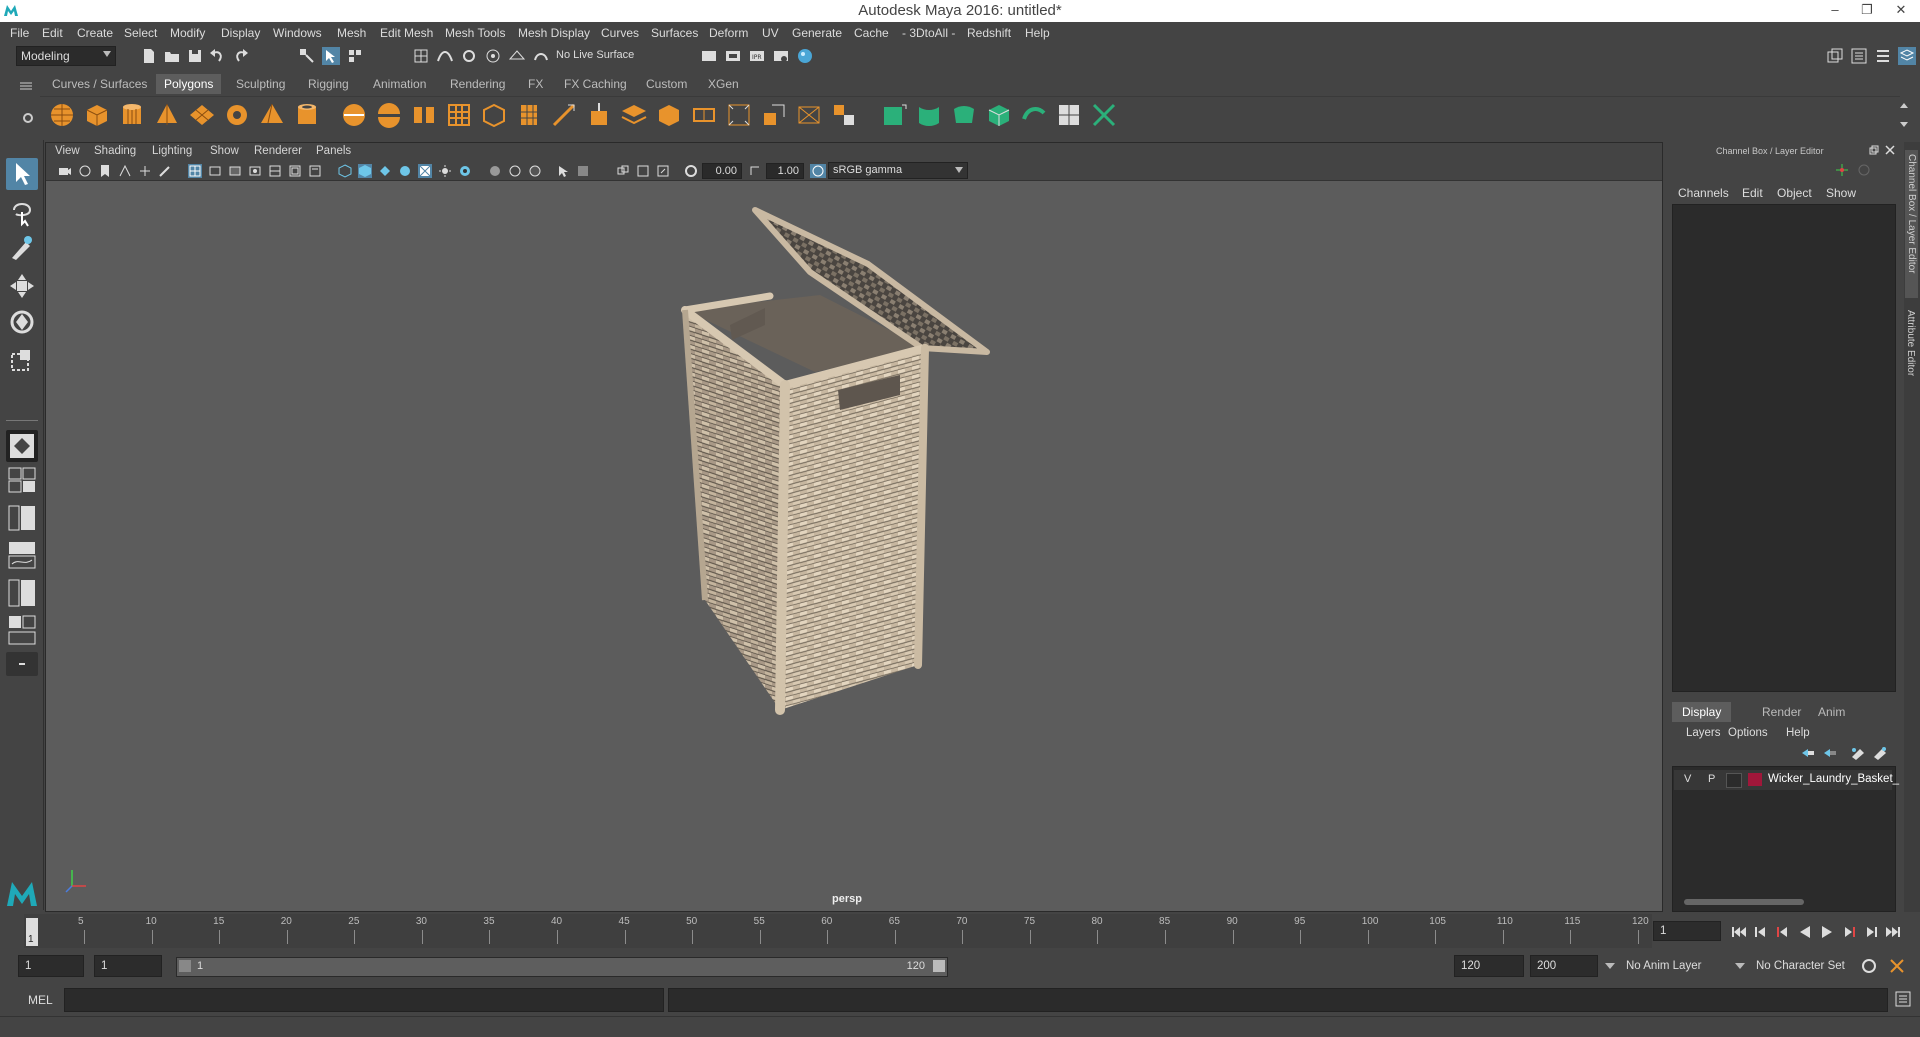 The height and width of the screenshot is (1037, 1920). What do you see at coordinates (838, 931) in the screenshot?
I see `time-slider` at bounding box center [838, 931].